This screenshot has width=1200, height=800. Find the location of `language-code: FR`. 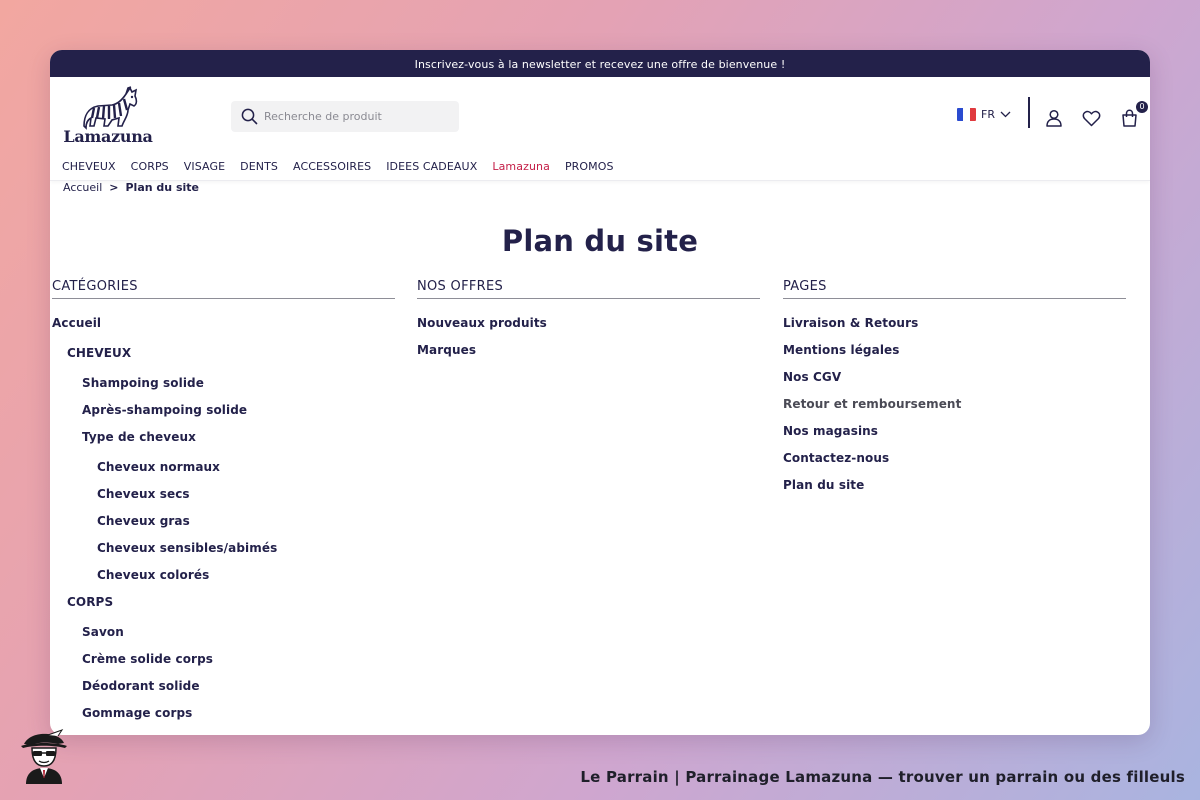

language-code: FR is located at coordinates (988, 114).